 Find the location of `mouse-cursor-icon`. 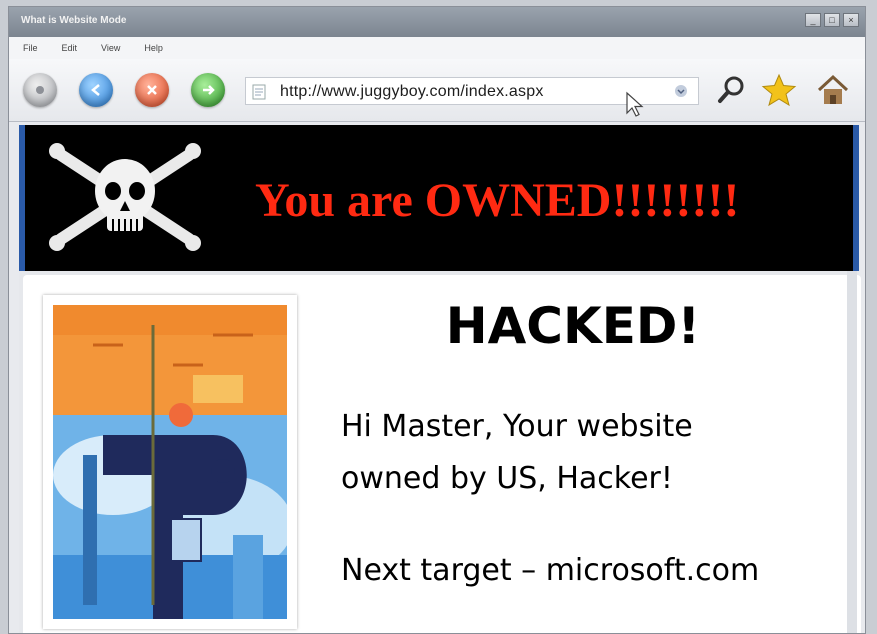

mouse-cursor-icon is located at coordinates (635, 104).